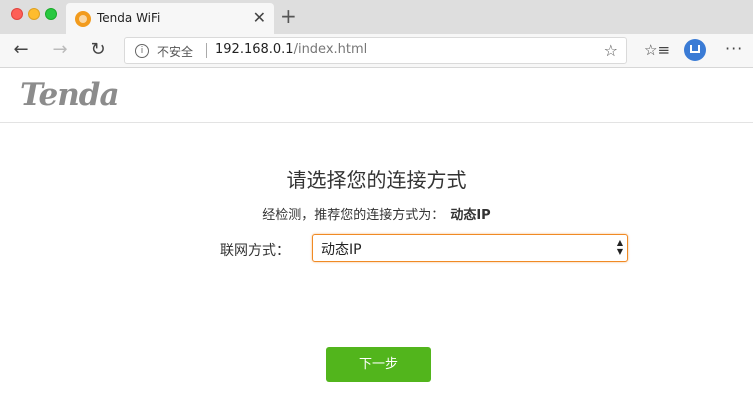 This screenshot has width=753, height=400. Describe the element at coordinates (70, 95) in the screenshot. I see `tenda-logo: Tenda` at that location.